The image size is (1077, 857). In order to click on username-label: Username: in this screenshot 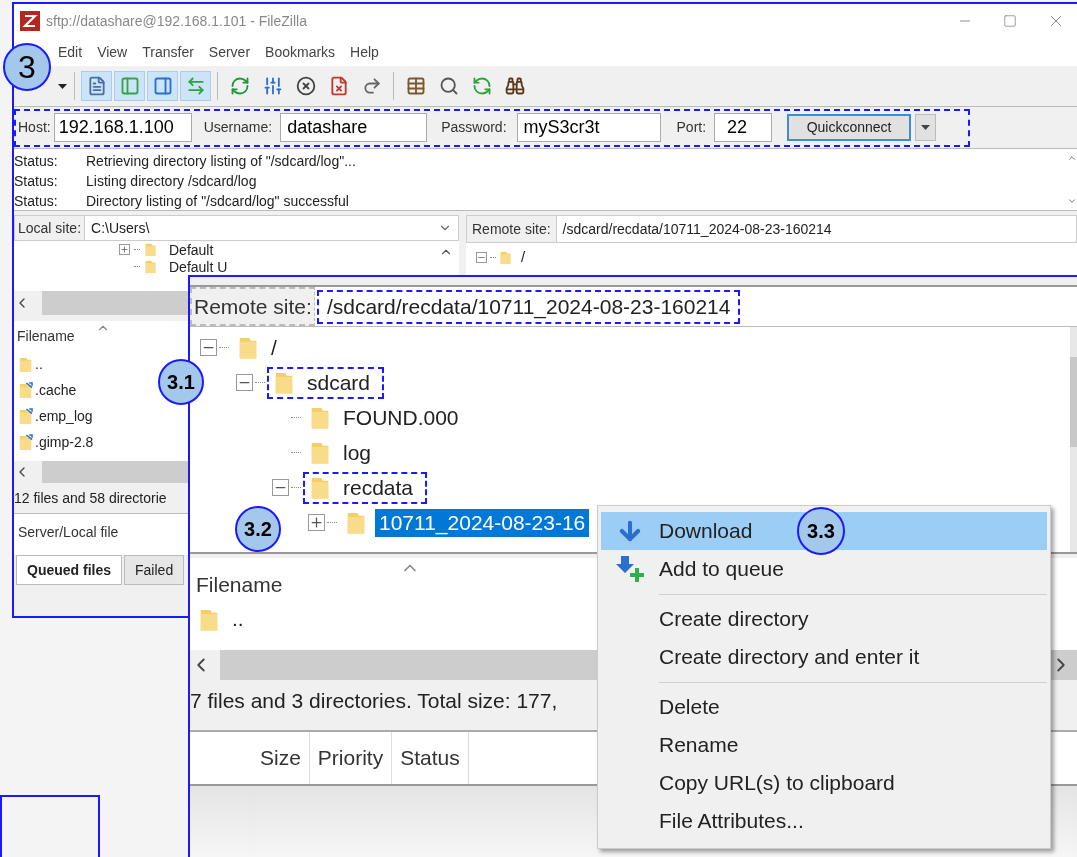, I will do `click(238, 127)`.